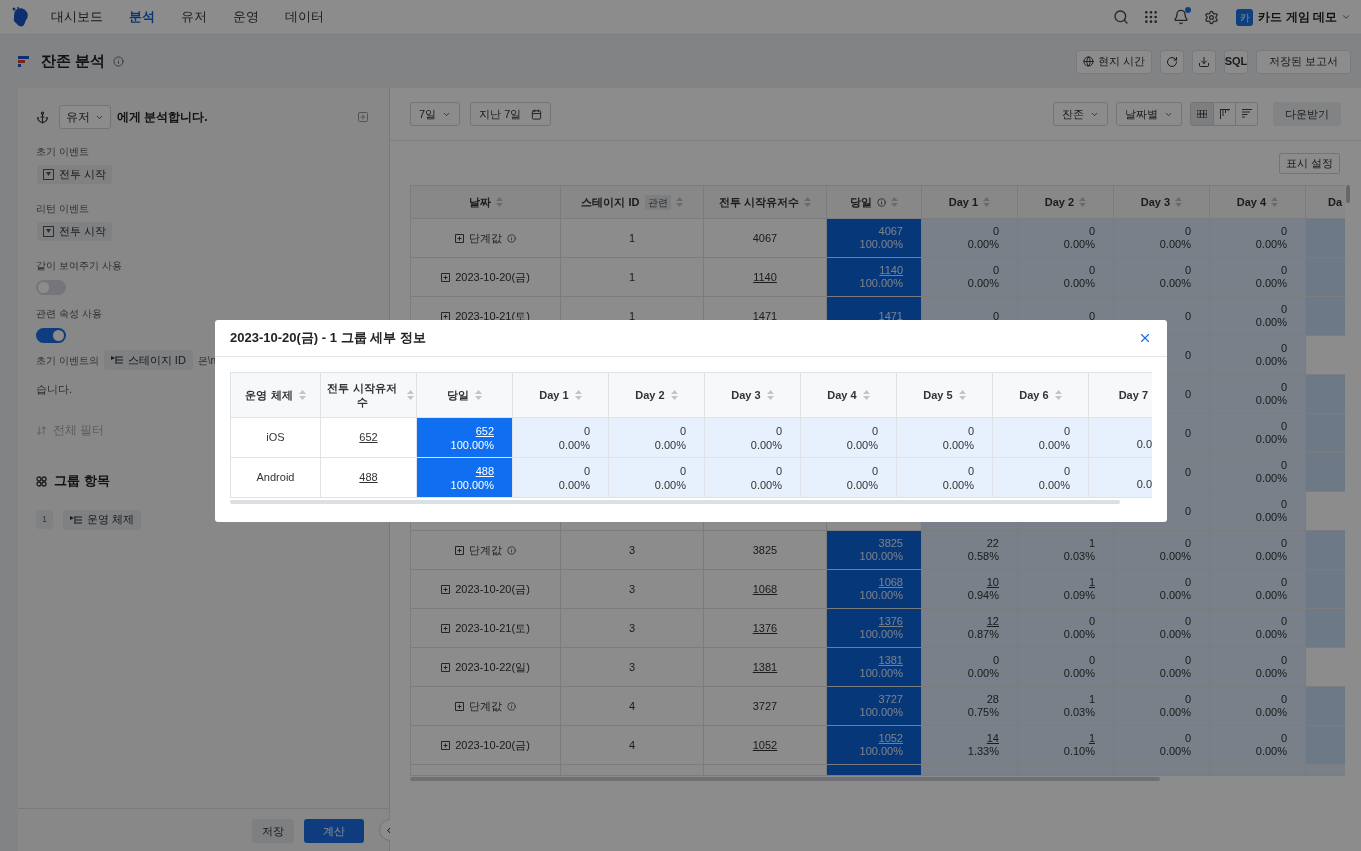  What do you see at coordinates (119, 61) in the screenshot?
I see `info-icon` at bounding box center [119, 61].